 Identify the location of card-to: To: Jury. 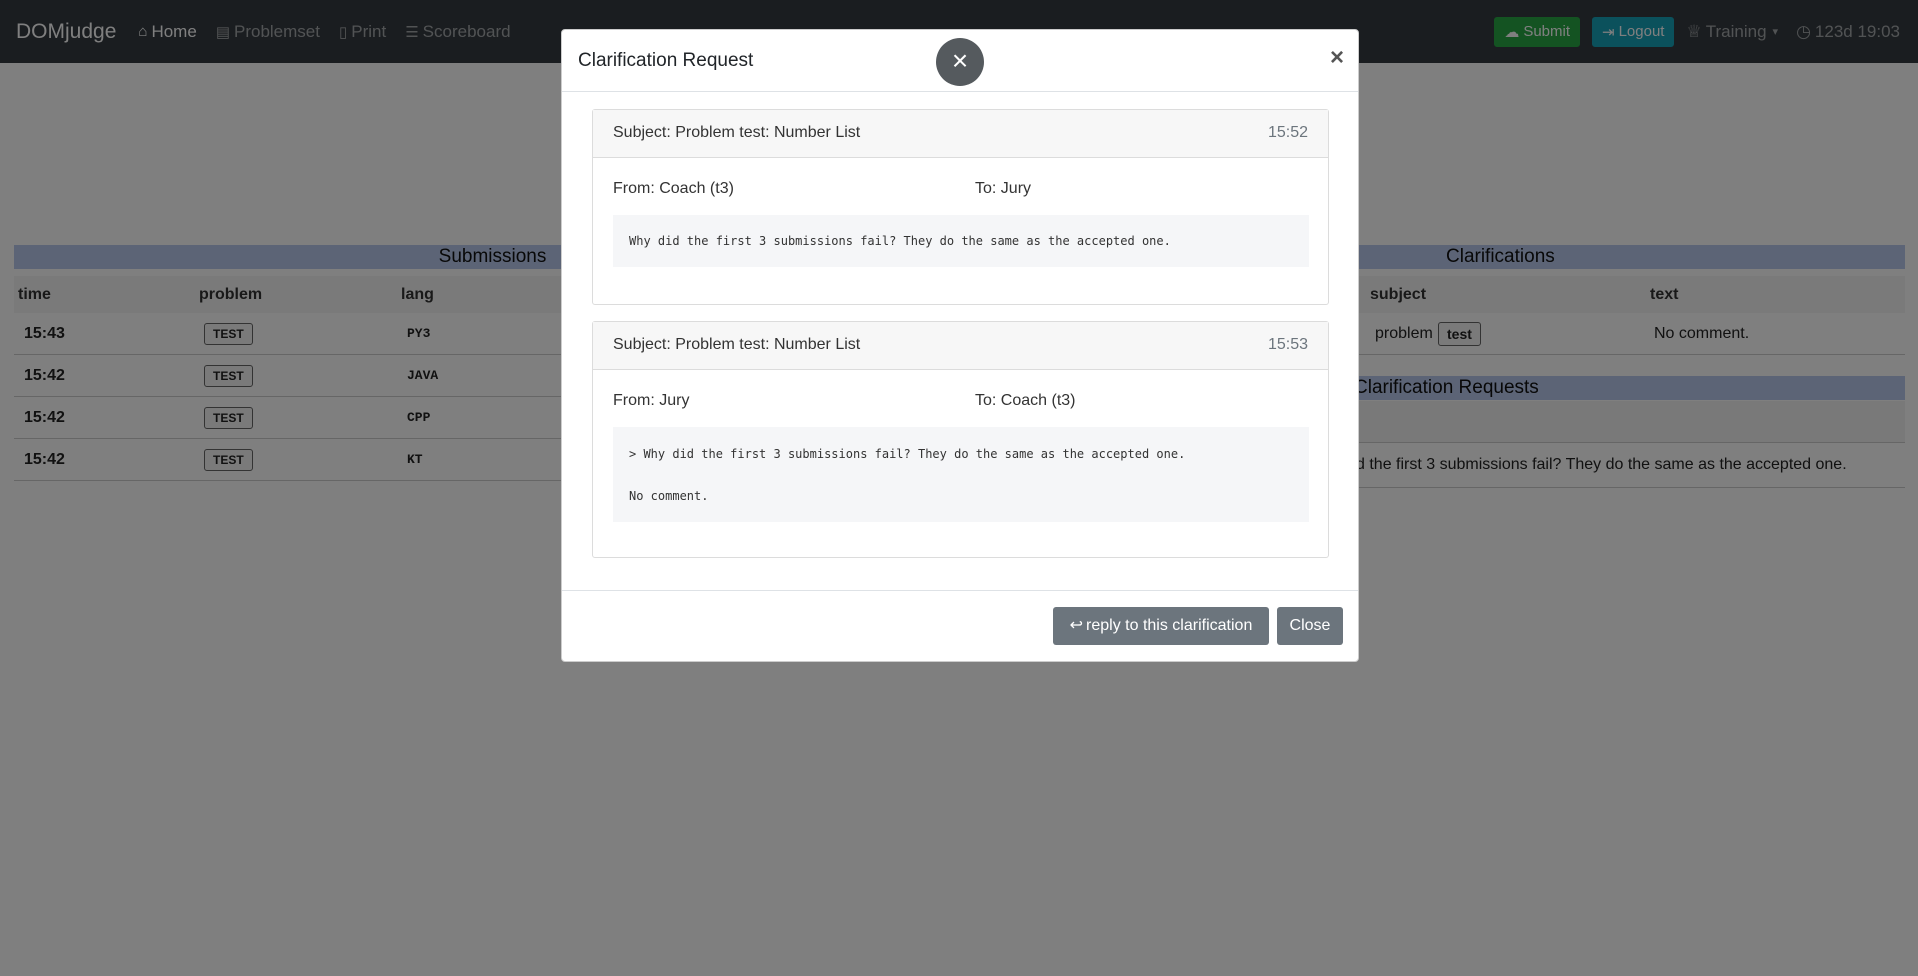
(1003, 188).